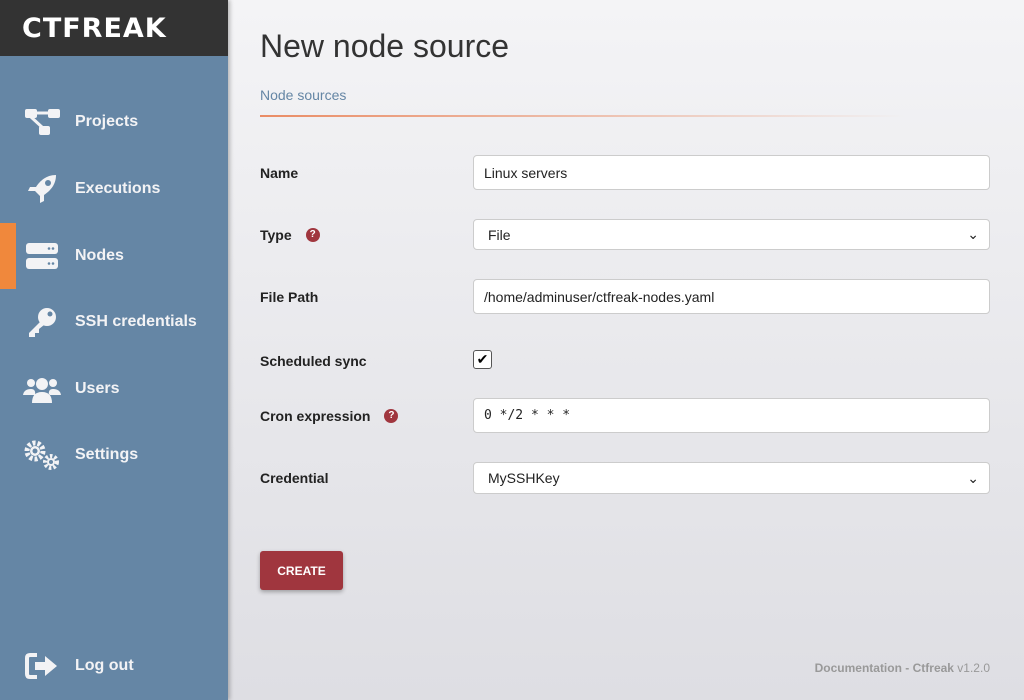 Image resolution: width=1024 pixels, height=700 pixels. Describe the element at coordinates (42, 666) in the screenshot. I see `sign-out-icon` at that location.